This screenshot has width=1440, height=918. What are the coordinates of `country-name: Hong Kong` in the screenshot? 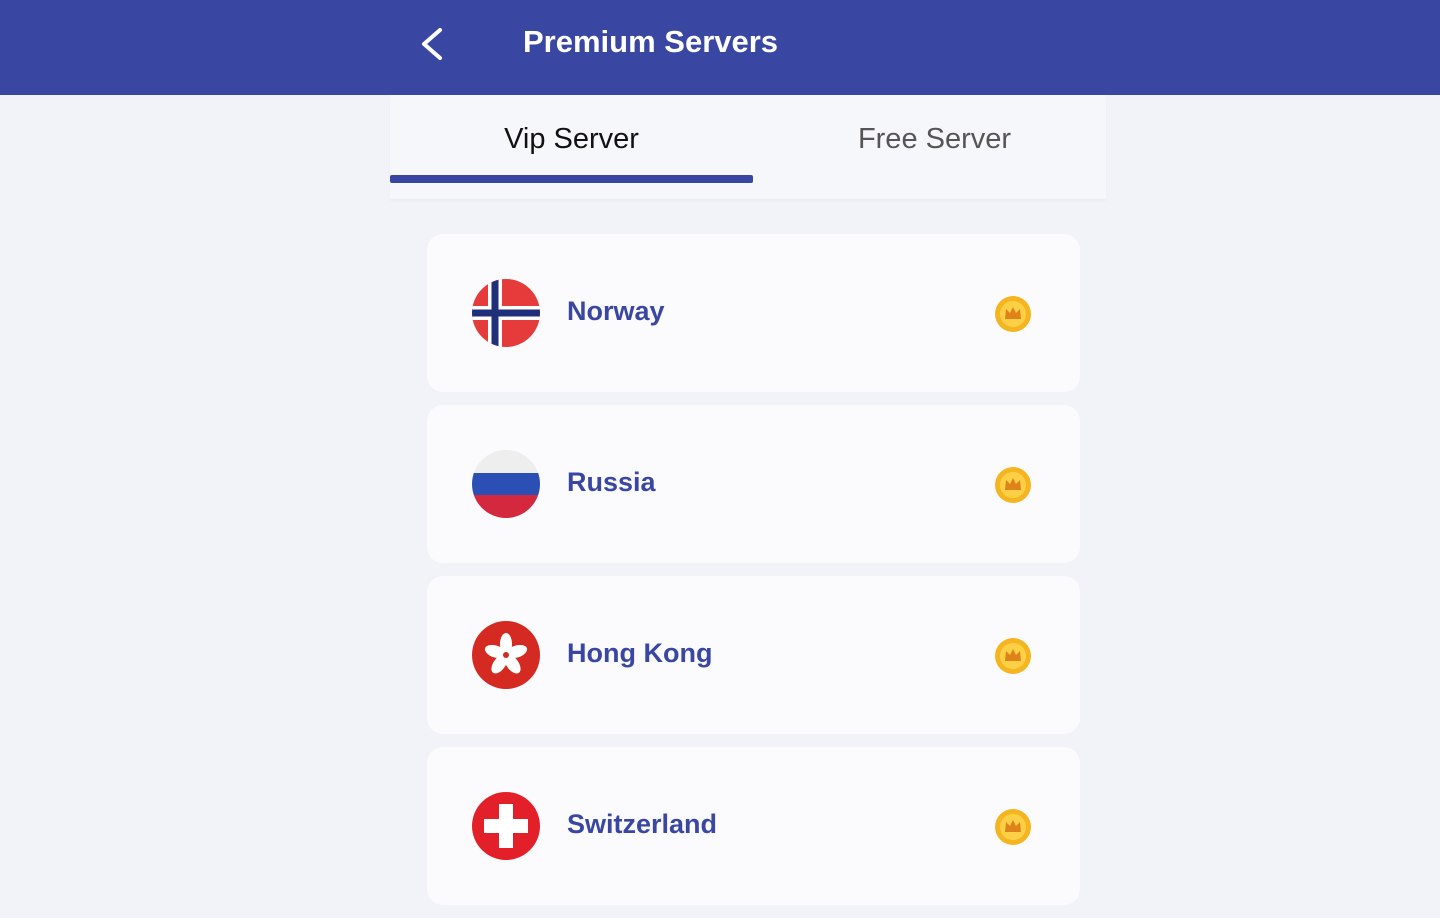 It's located at (640, 653).